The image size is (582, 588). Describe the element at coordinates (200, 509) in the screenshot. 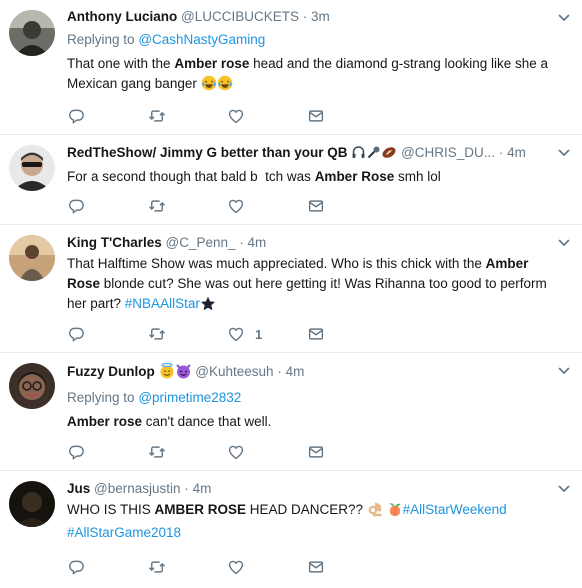

I see `highlighted-term: AMBER ROSE` at that location.